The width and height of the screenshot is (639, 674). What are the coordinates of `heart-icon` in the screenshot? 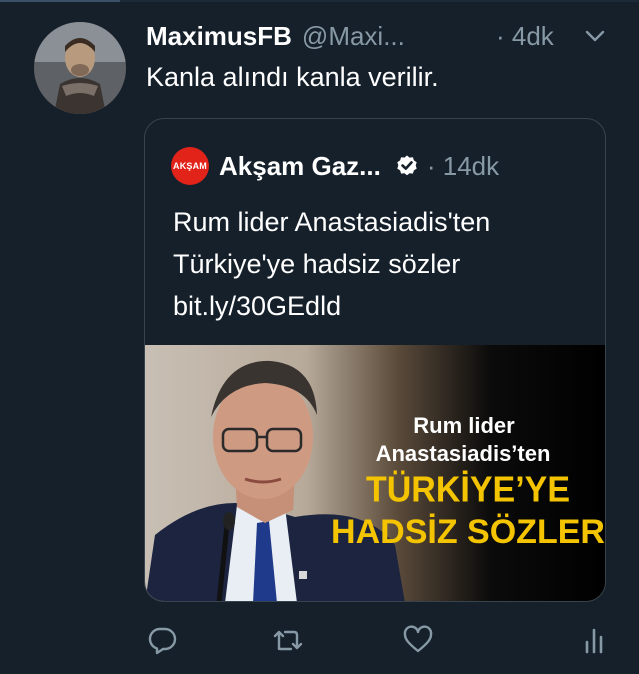 It's located at (418, 639).